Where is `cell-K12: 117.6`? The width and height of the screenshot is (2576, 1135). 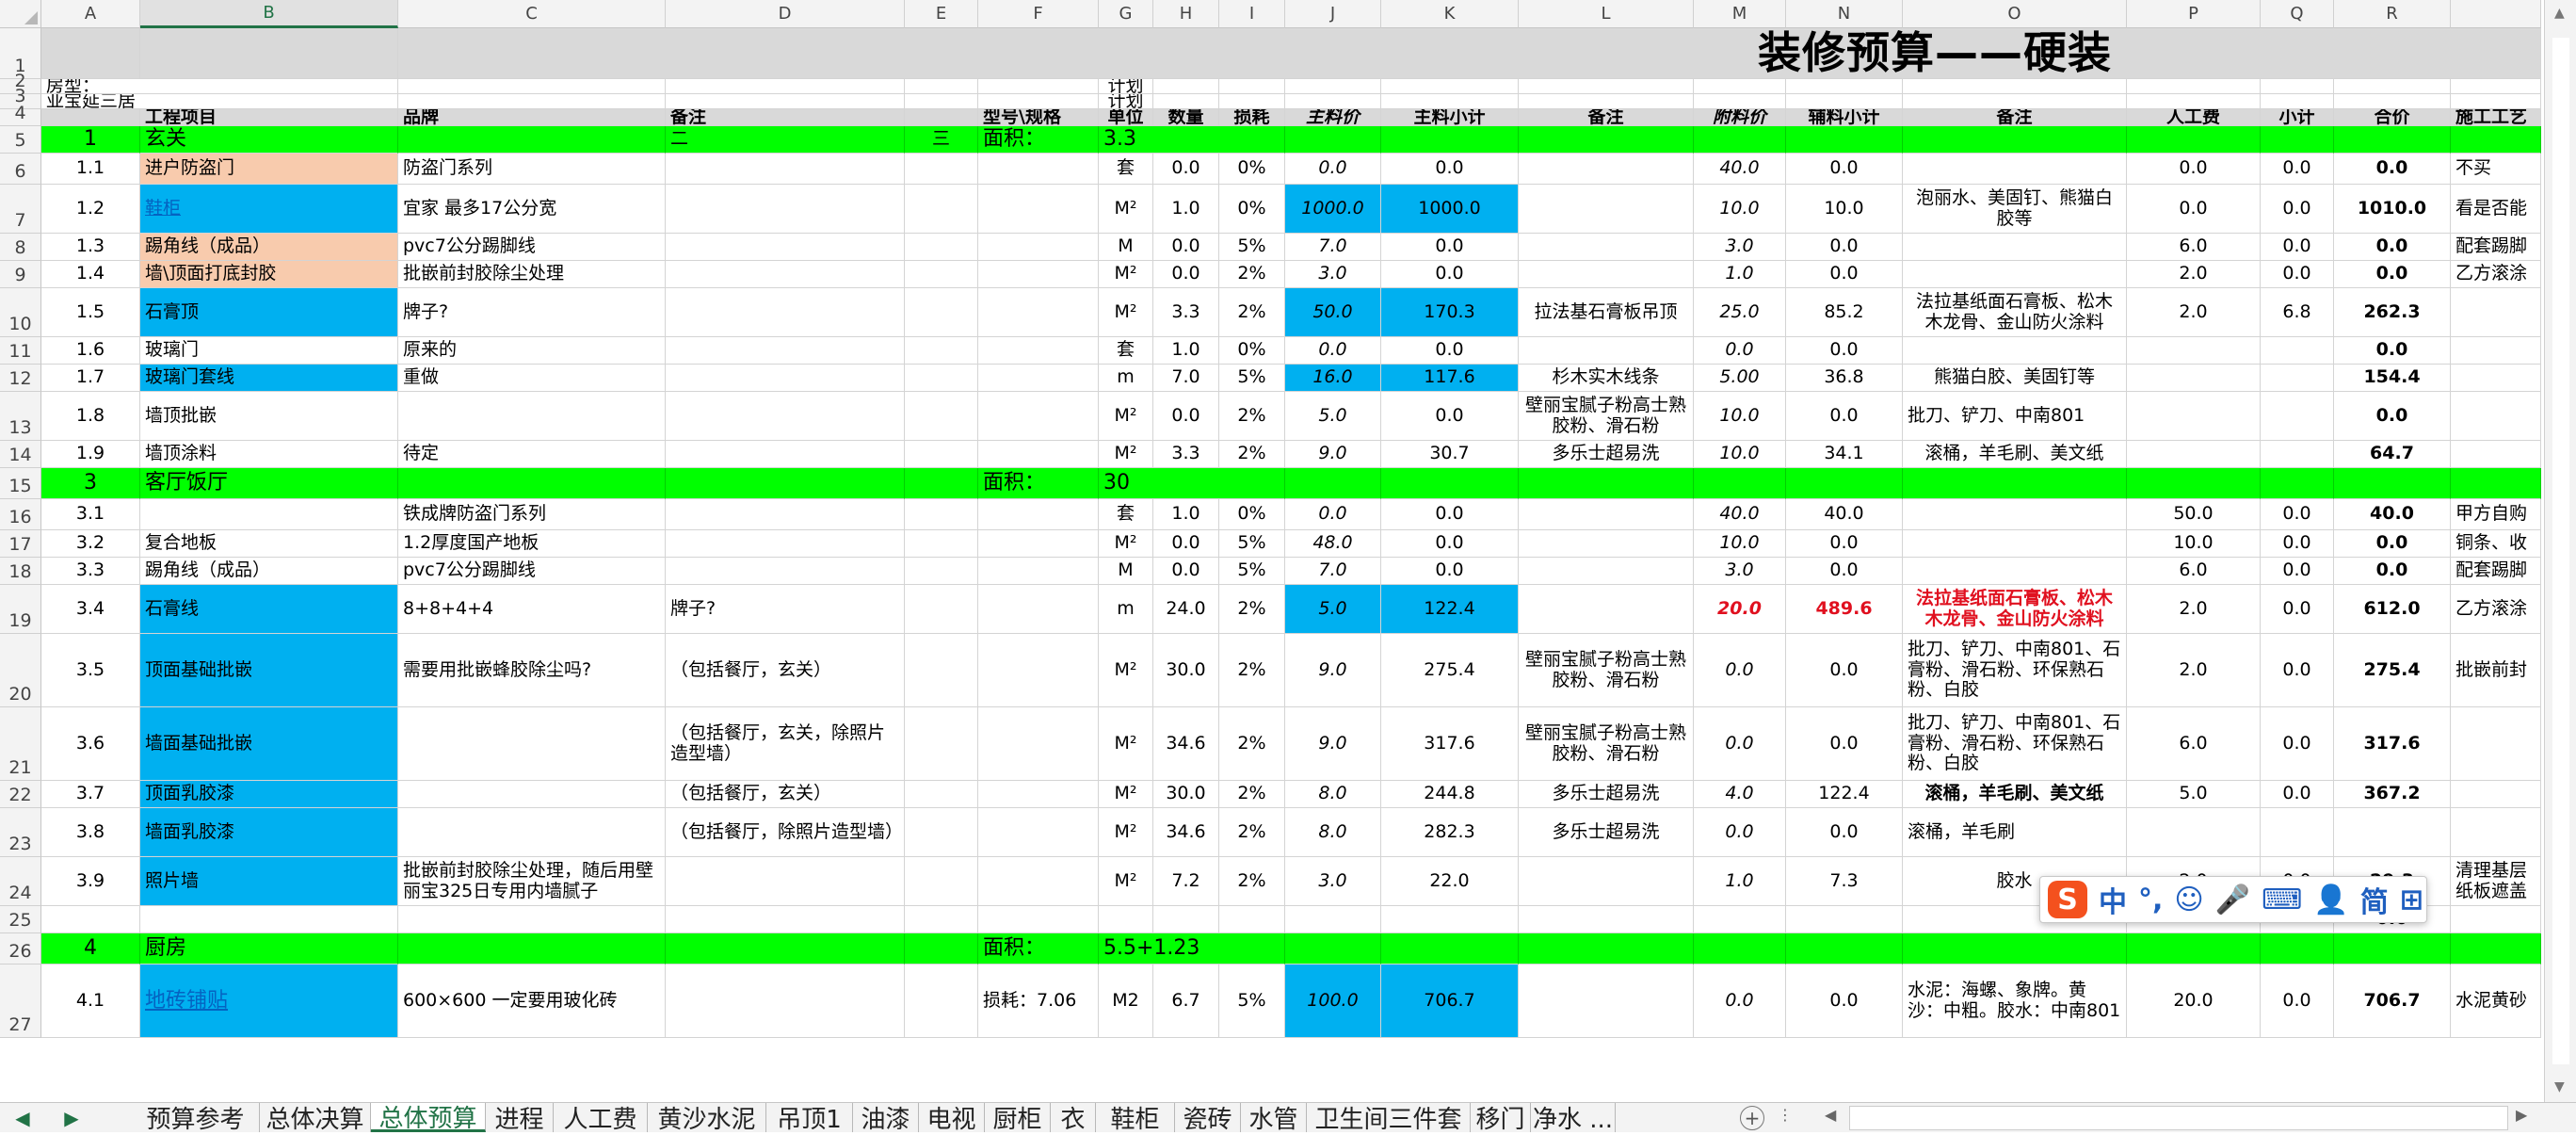 cell-K12: 117.6 is located at coordinates (1450, 378).